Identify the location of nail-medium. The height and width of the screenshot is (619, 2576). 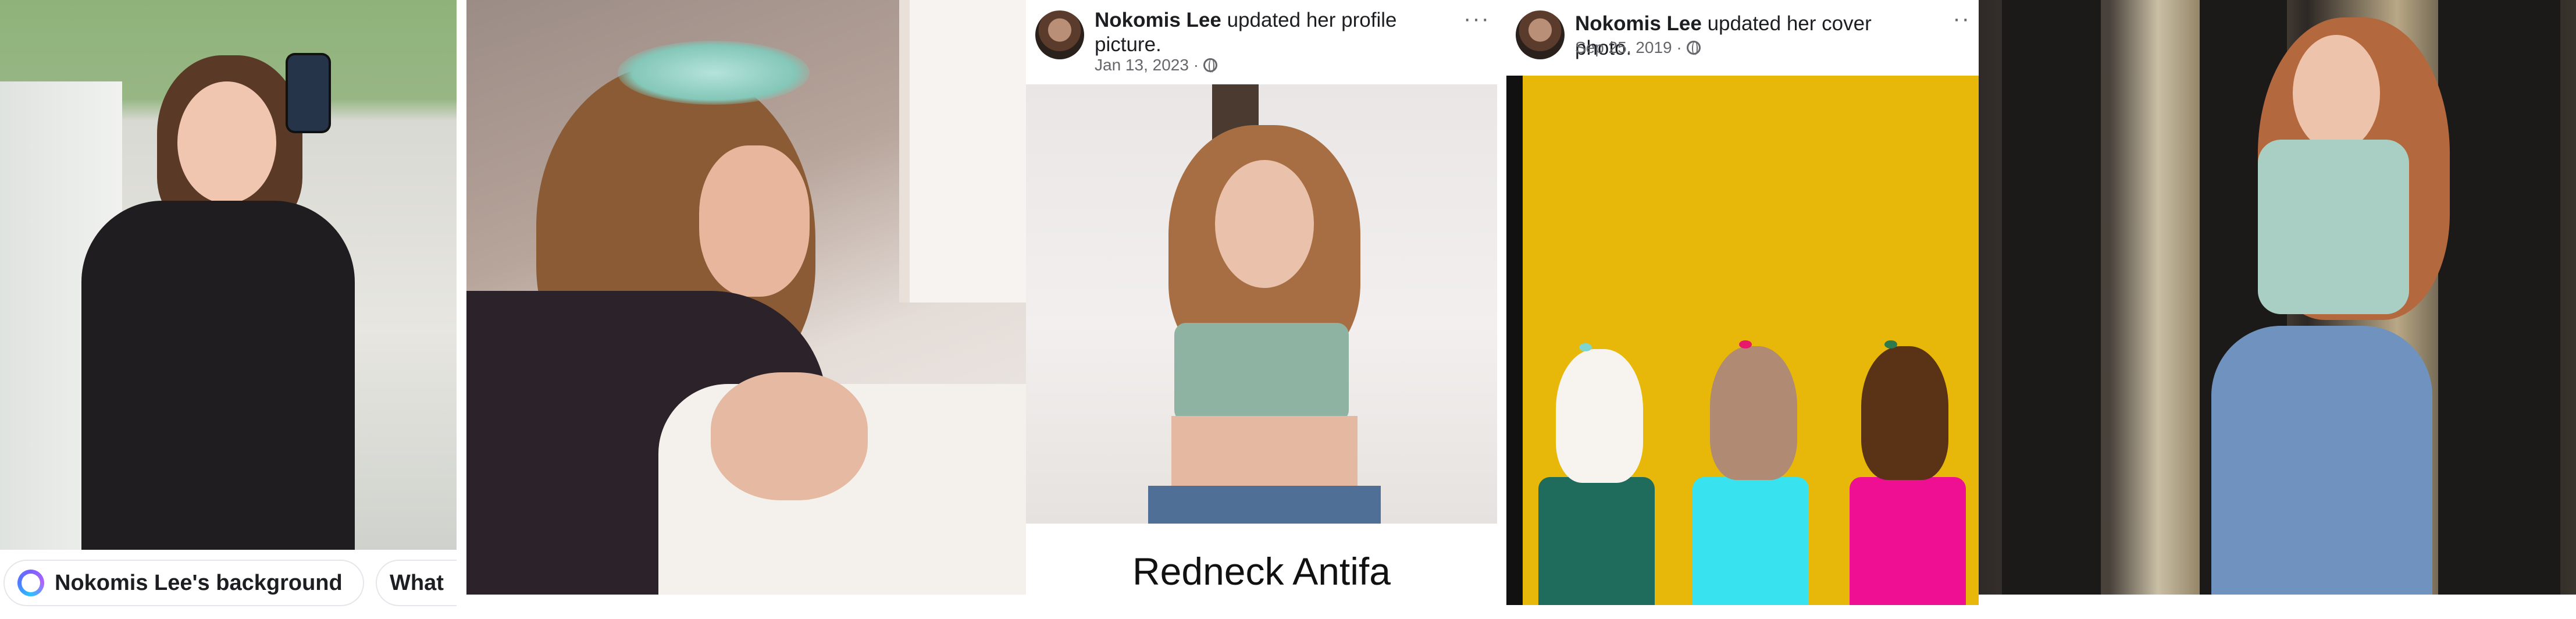
(1745, 344).